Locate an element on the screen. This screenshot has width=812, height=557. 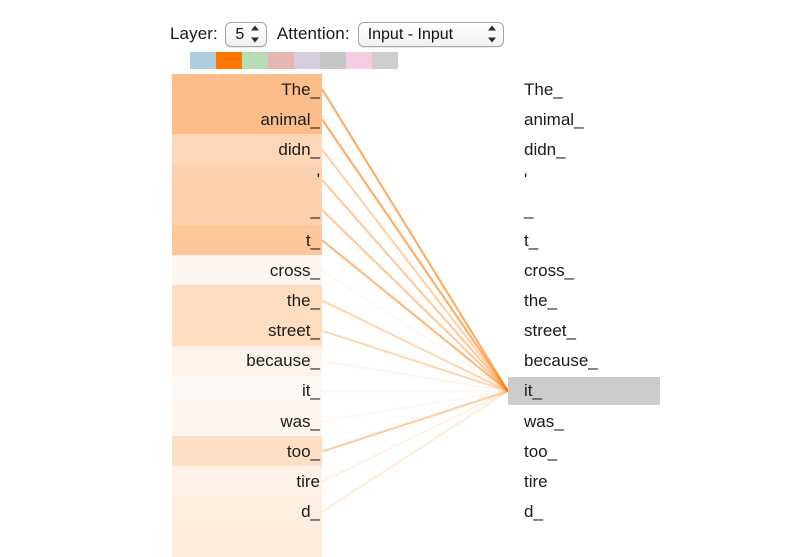
target-token-row: street_ is located at coordinates (595, 331).